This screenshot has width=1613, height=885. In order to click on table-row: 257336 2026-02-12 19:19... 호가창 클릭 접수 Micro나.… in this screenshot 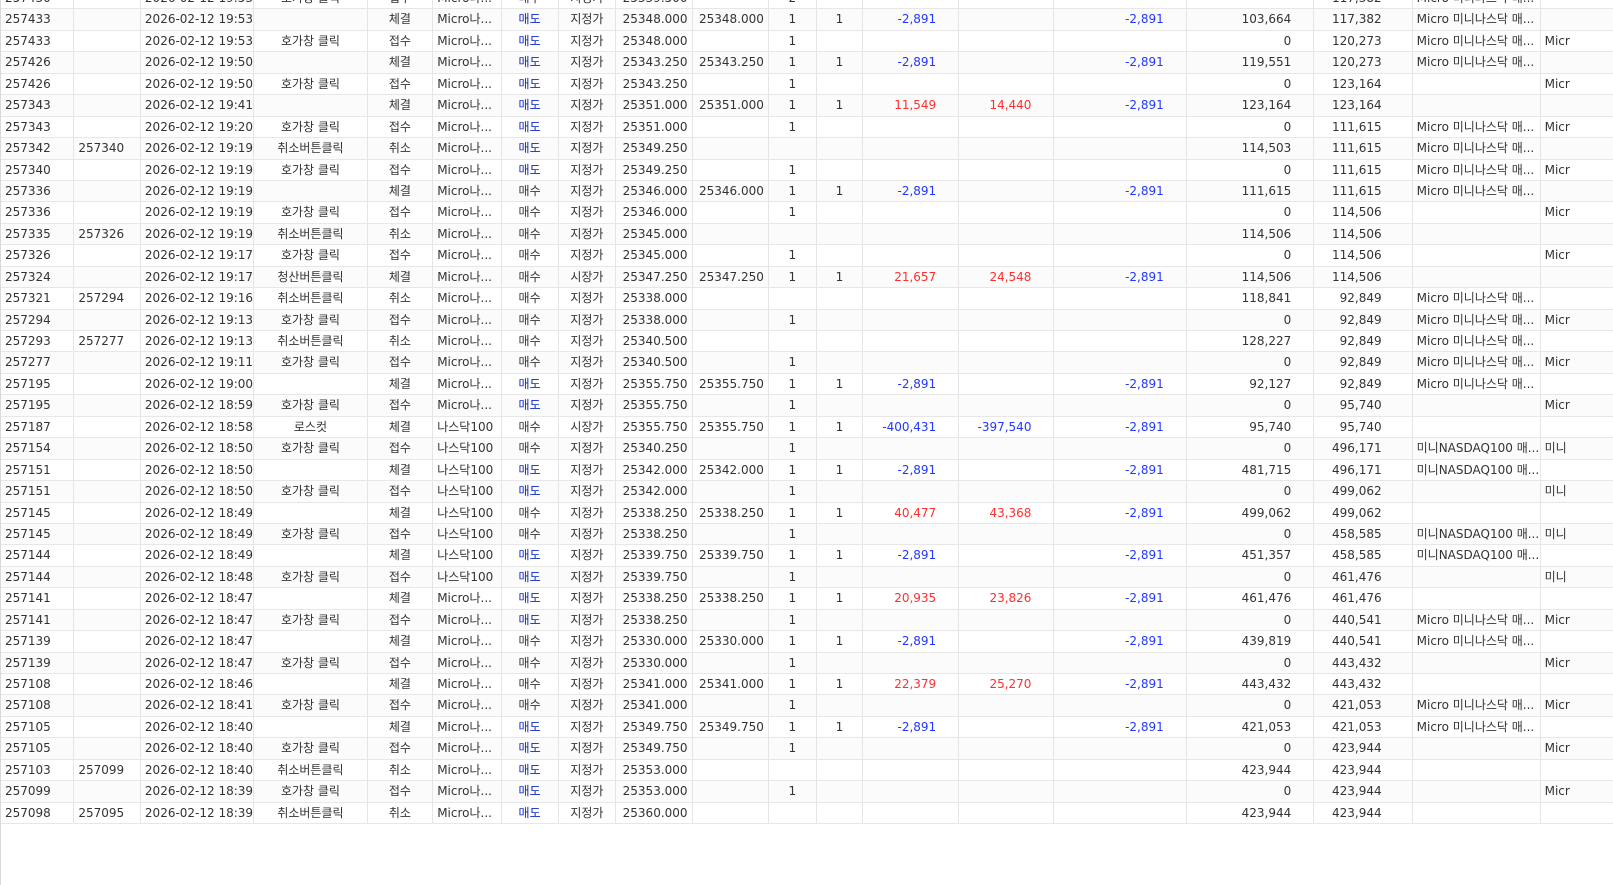, I will do `click(807, 213)`.